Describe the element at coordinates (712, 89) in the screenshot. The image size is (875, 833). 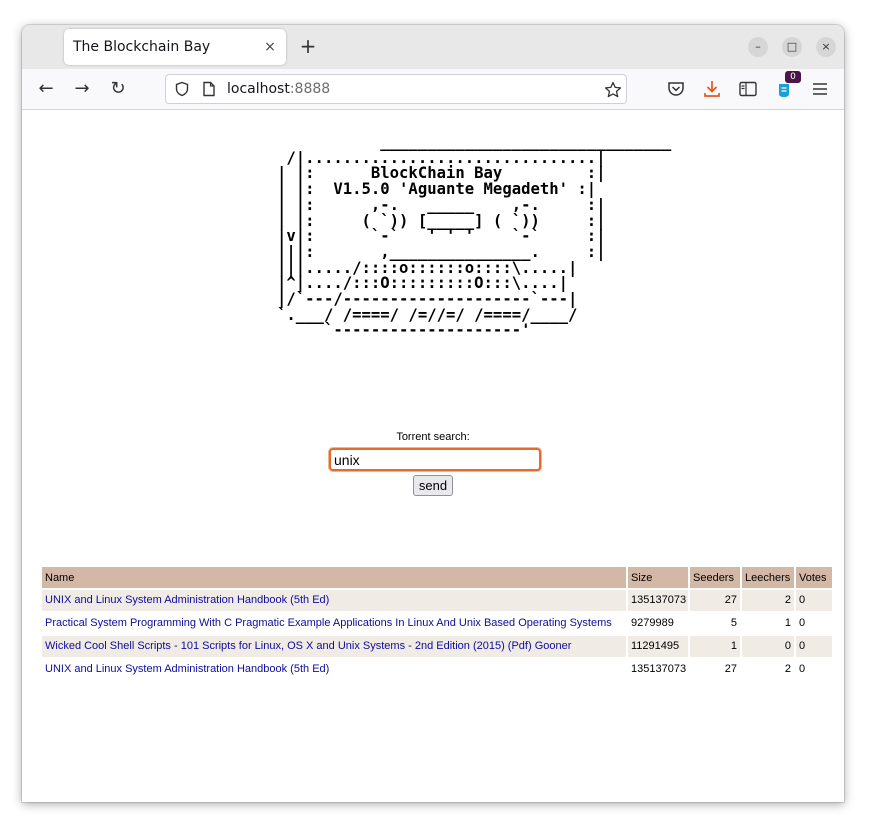
I see `download-icon` at that location.